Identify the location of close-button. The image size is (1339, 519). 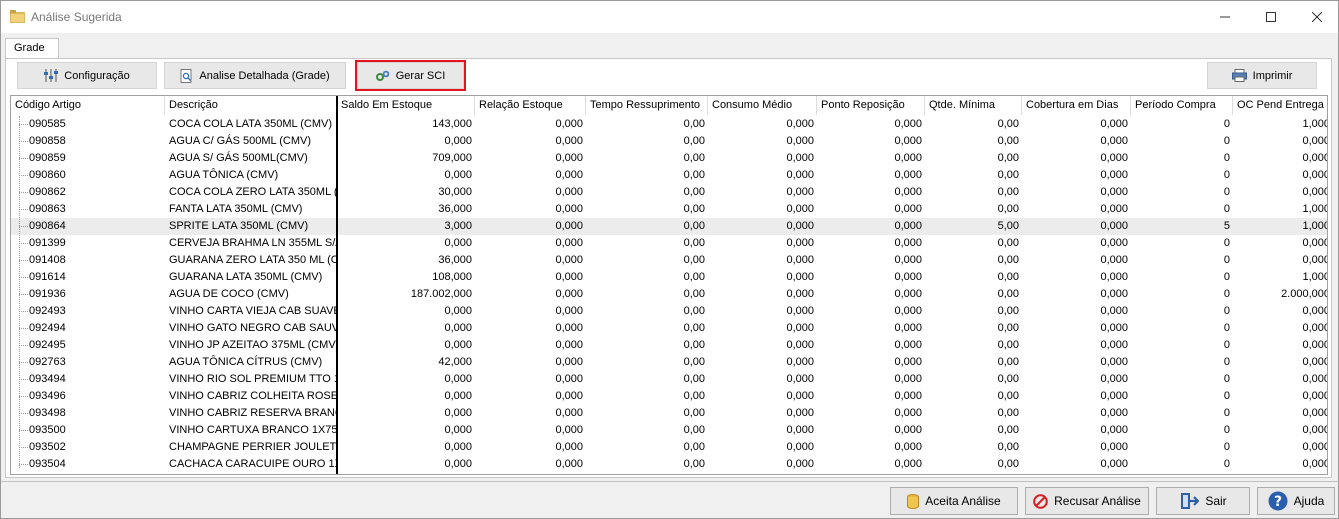
(1316, 17).